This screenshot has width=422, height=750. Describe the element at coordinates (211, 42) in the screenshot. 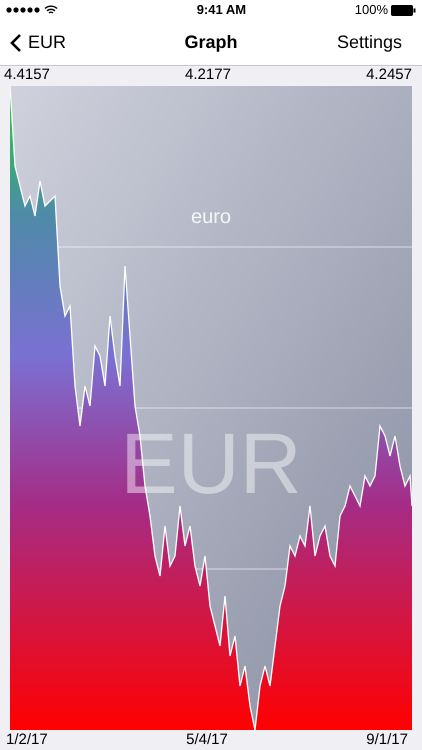

I see `screen-title: Graph` at that location.